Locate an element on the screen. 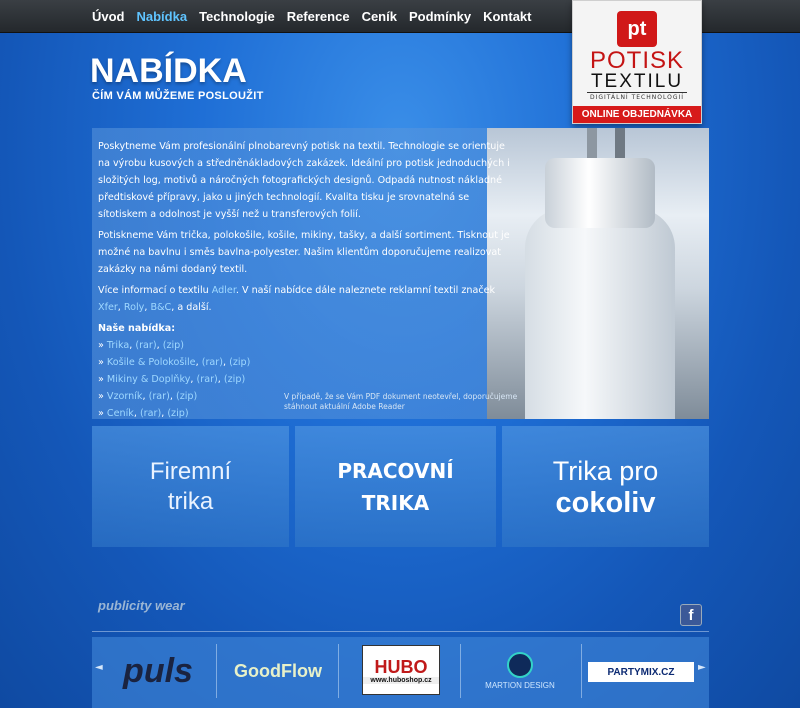 The height and width of the screenshot is (708, 800). card-label: PRACOVNÍ TRIKA is located at coordinates (395, 487).